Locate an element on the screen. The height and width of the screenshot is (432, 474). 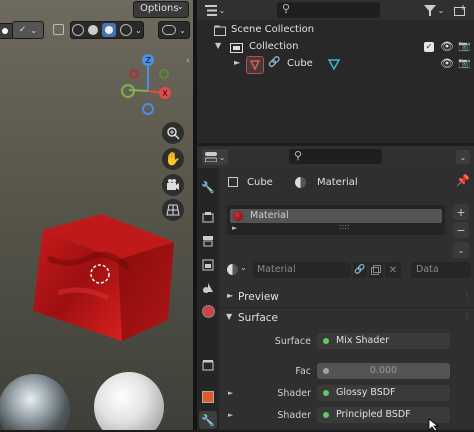
shader-2-value: Principled BSDF is located at coordinates (373, 414).